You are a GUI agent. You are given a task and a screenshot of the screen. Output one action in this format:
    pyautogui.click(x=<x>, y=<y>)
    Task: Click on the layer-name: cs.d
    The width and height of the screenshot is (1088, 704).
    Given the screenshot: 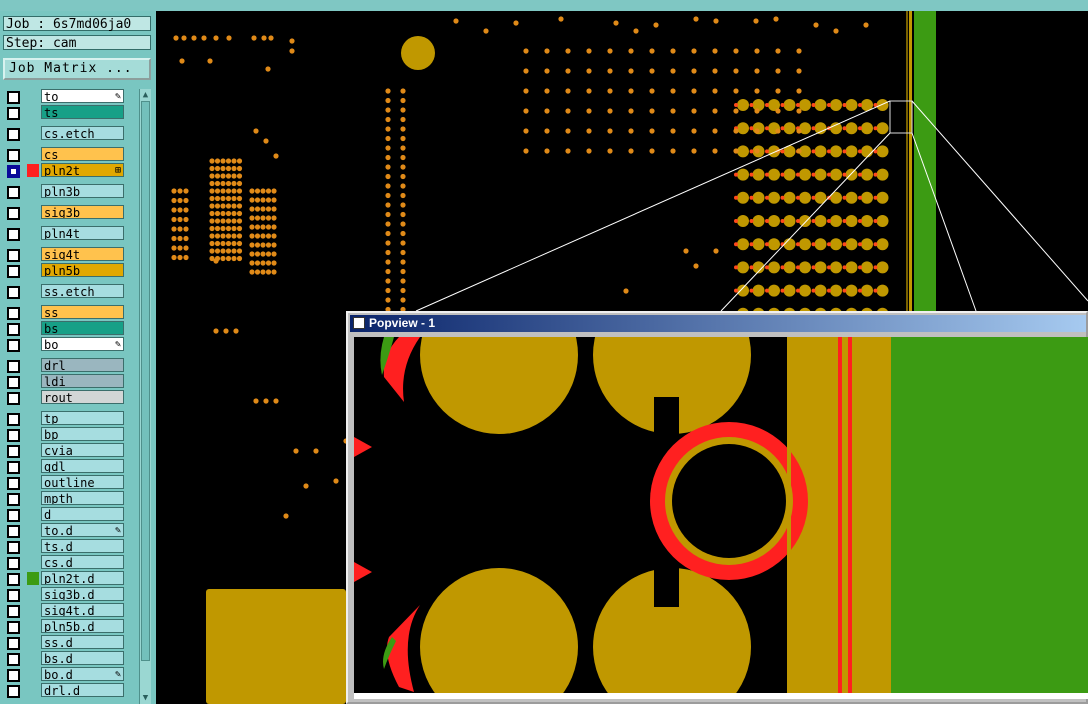 What is the action you would take?
    pyautogui.click(x=82, y=562)
    